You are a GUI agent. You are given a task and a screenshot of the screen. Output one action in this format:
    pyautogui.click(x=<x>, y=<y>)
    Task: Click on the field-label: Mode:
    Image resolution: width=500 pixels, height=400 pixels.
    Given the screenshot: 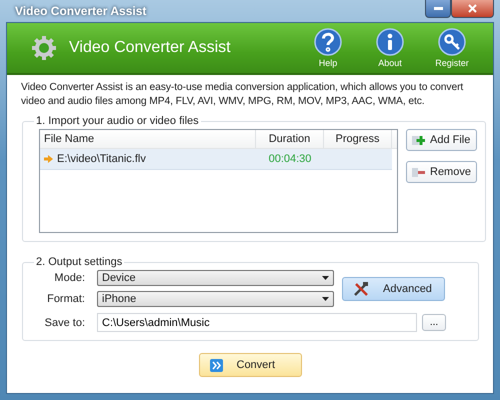 What is the action you would take?
    pyautogui.click(x=69, y=278)
    